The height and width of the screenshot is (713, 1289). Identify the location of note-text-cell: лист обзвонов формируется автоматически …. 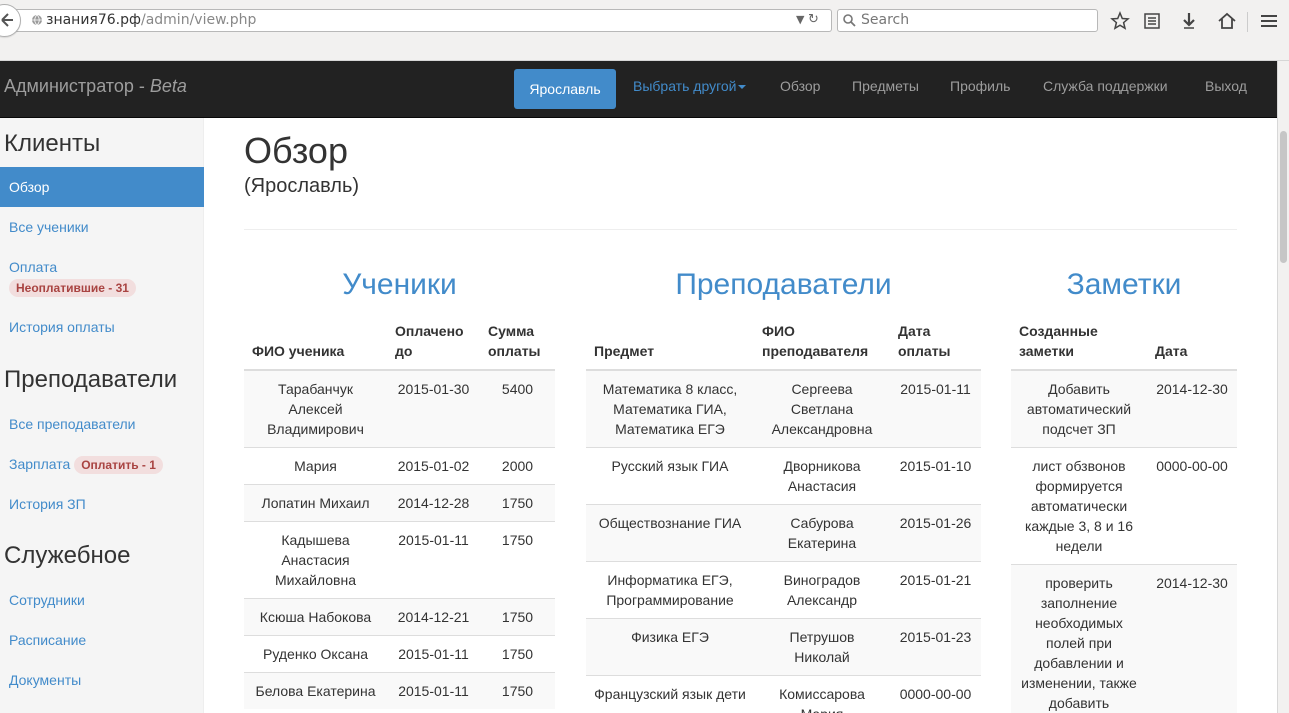
(1079, 506).